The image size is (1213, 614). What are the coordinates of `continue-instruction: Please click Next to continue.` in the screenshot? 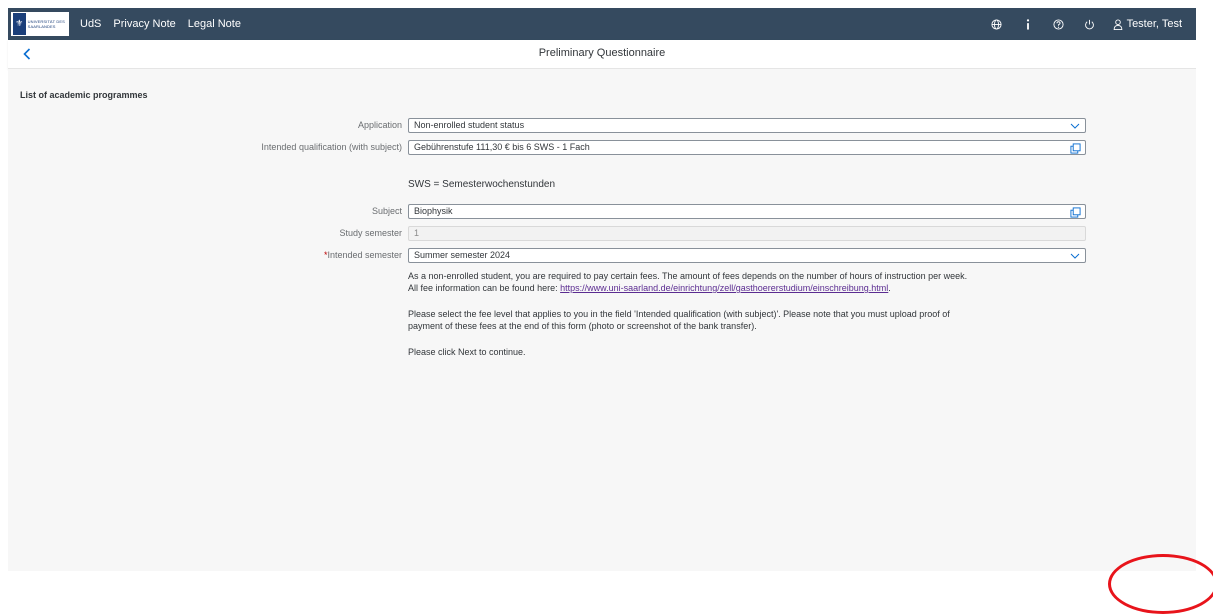 It's located at (467, 352).